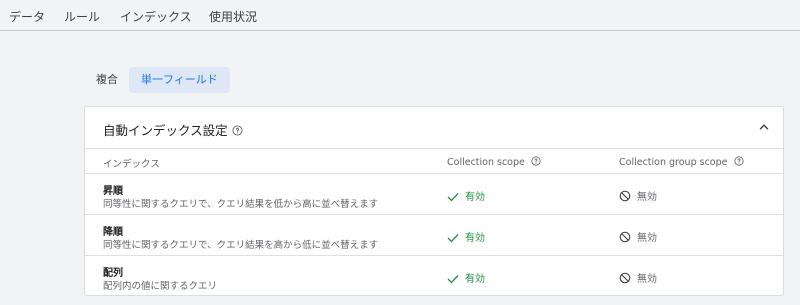 This screenshot has width=800, height=305. Describe the element at coordinates (233, 16) in the screenshot. I see `tab-usage: 使用状況` at that location.